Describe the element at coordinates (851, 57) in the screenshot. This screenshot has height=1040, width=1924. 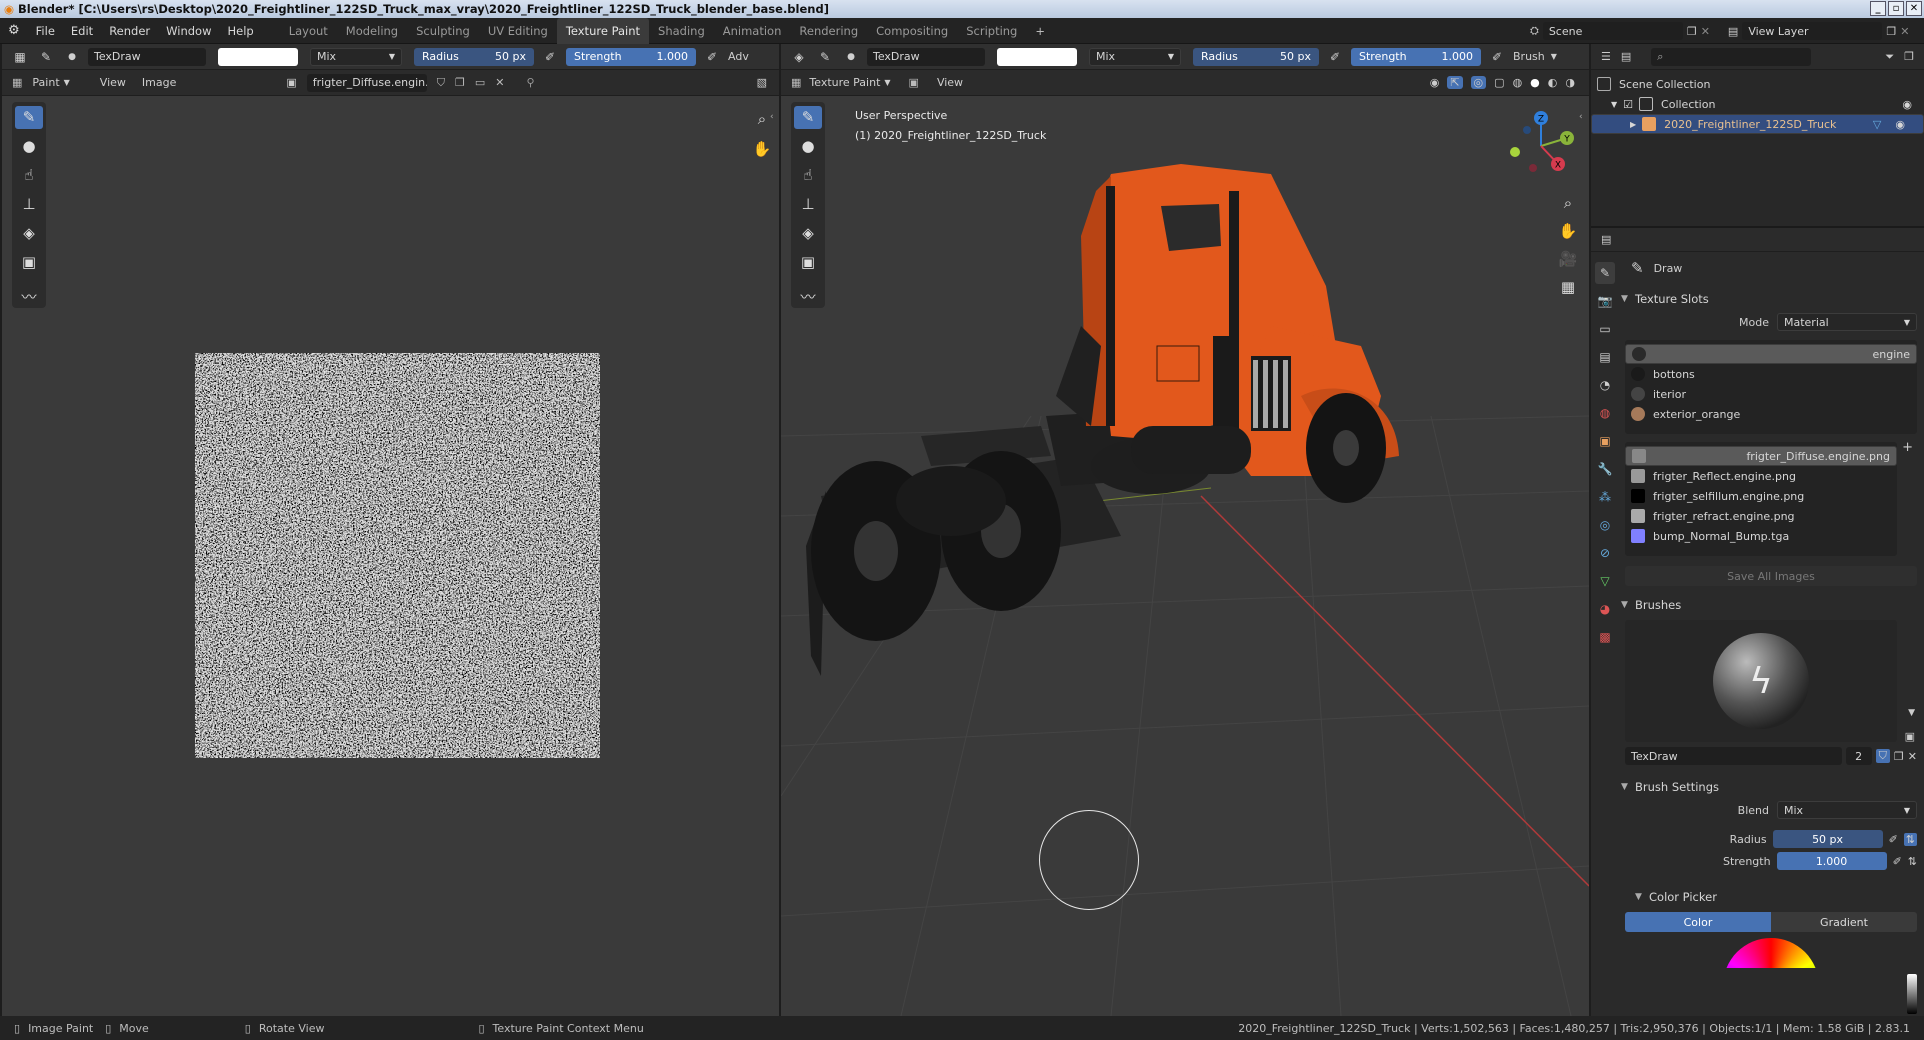
I see `brush-datablock-icon: ●` at that location.